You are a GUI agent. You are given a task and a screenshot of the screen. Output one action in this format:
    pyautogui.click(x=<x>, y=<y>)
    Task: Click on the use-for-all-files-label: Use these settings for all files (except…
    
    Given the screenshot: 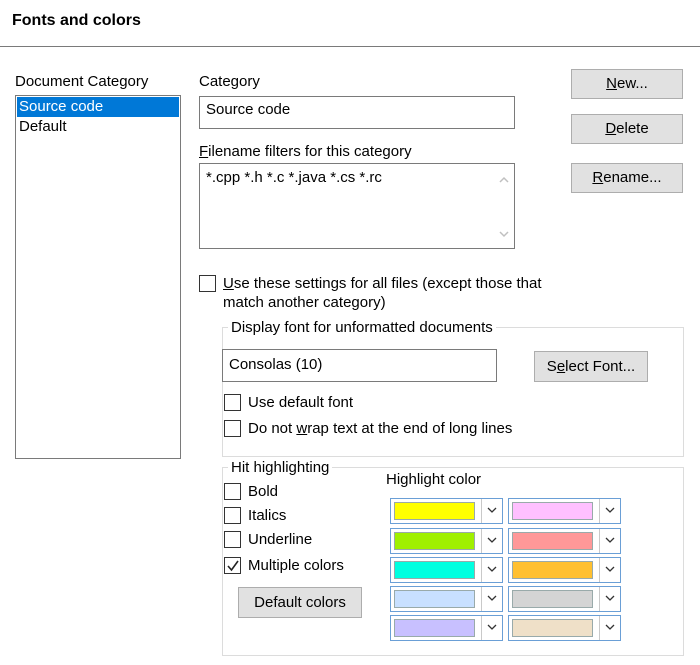 What is the action you would take?
    pyautogui.click(x=382, y=293)
    